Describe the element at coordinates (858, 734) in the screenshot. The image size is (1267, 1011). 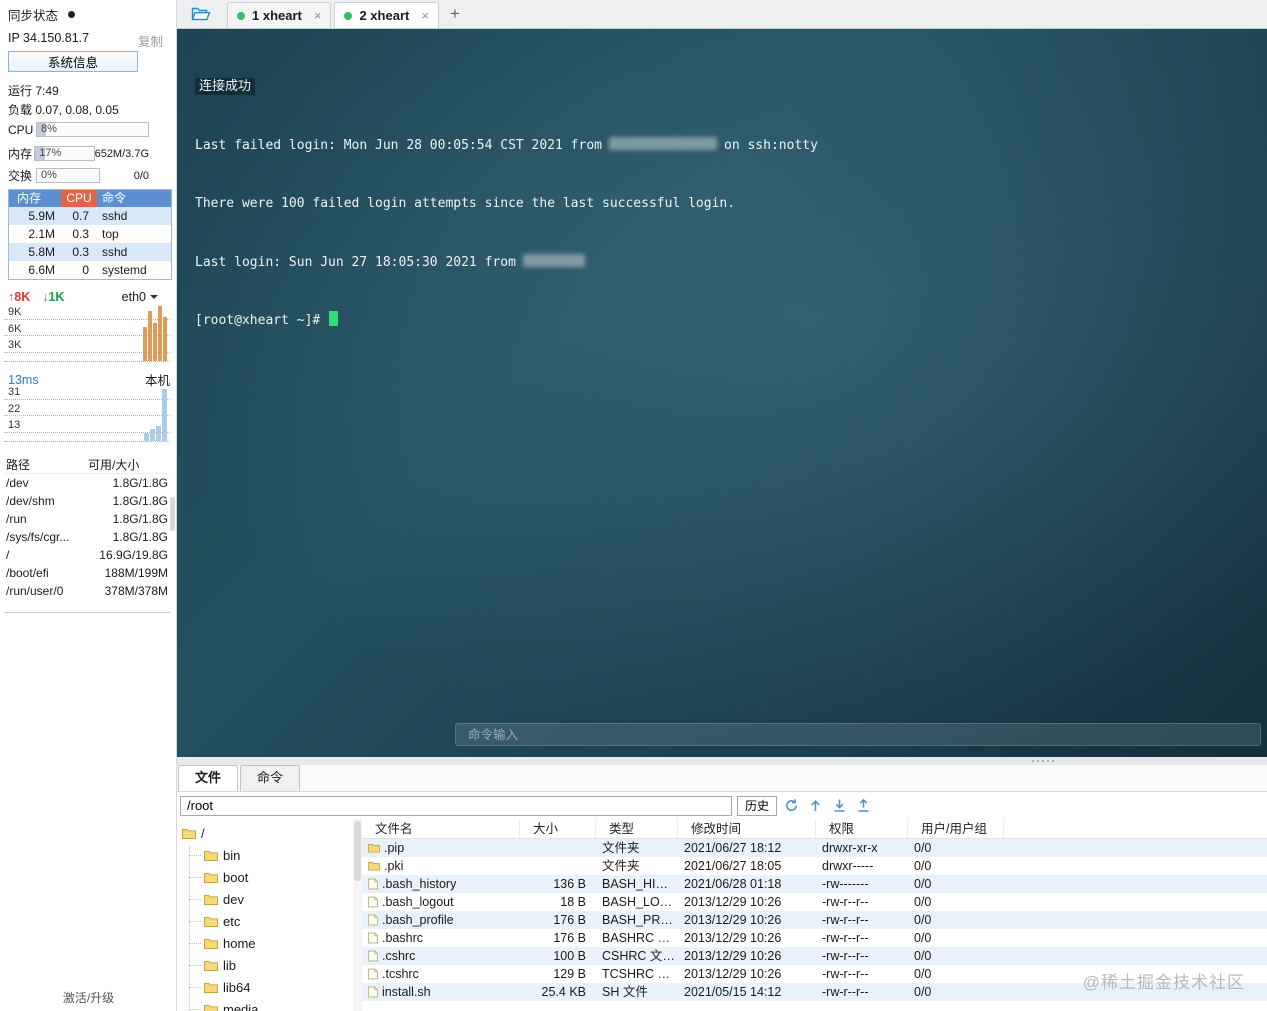
I see `command-input` at that location.